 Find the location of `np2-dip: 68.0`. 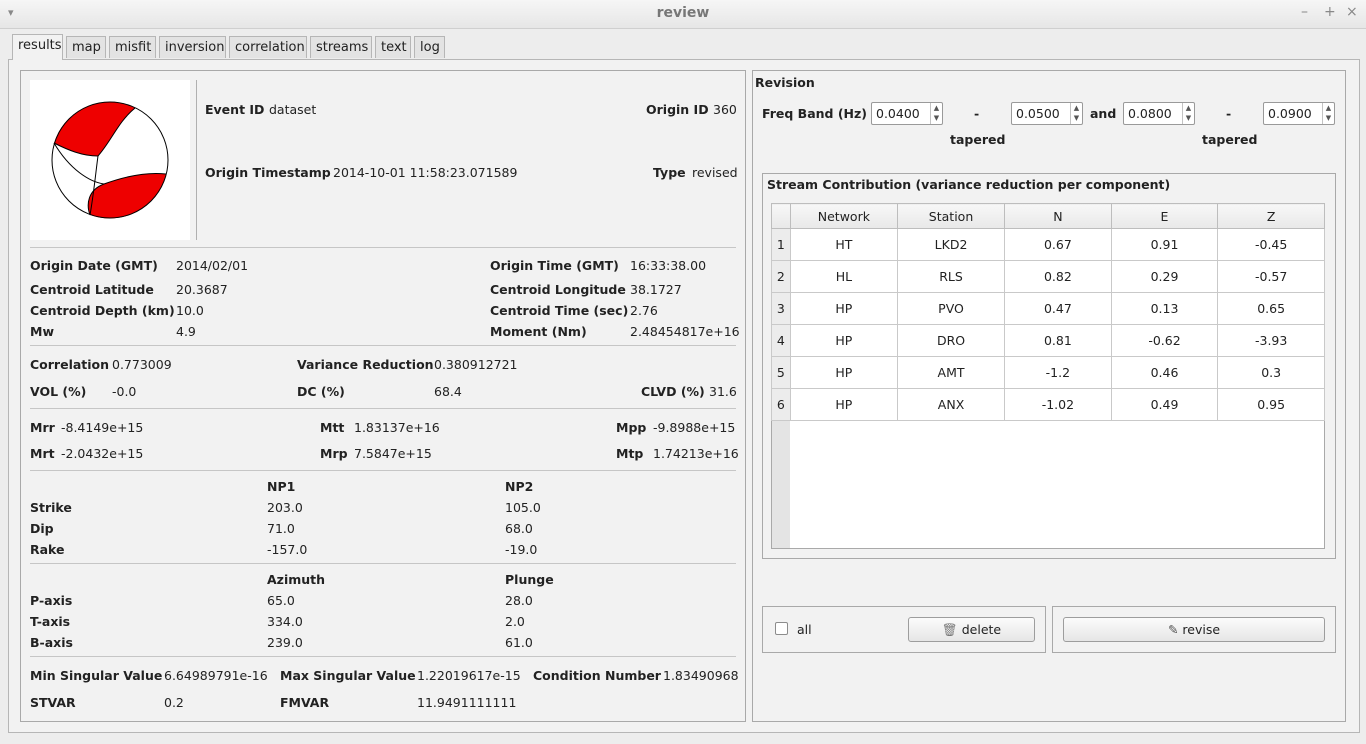

np2-dip: 68.0 is located at coordinates (519, 528).